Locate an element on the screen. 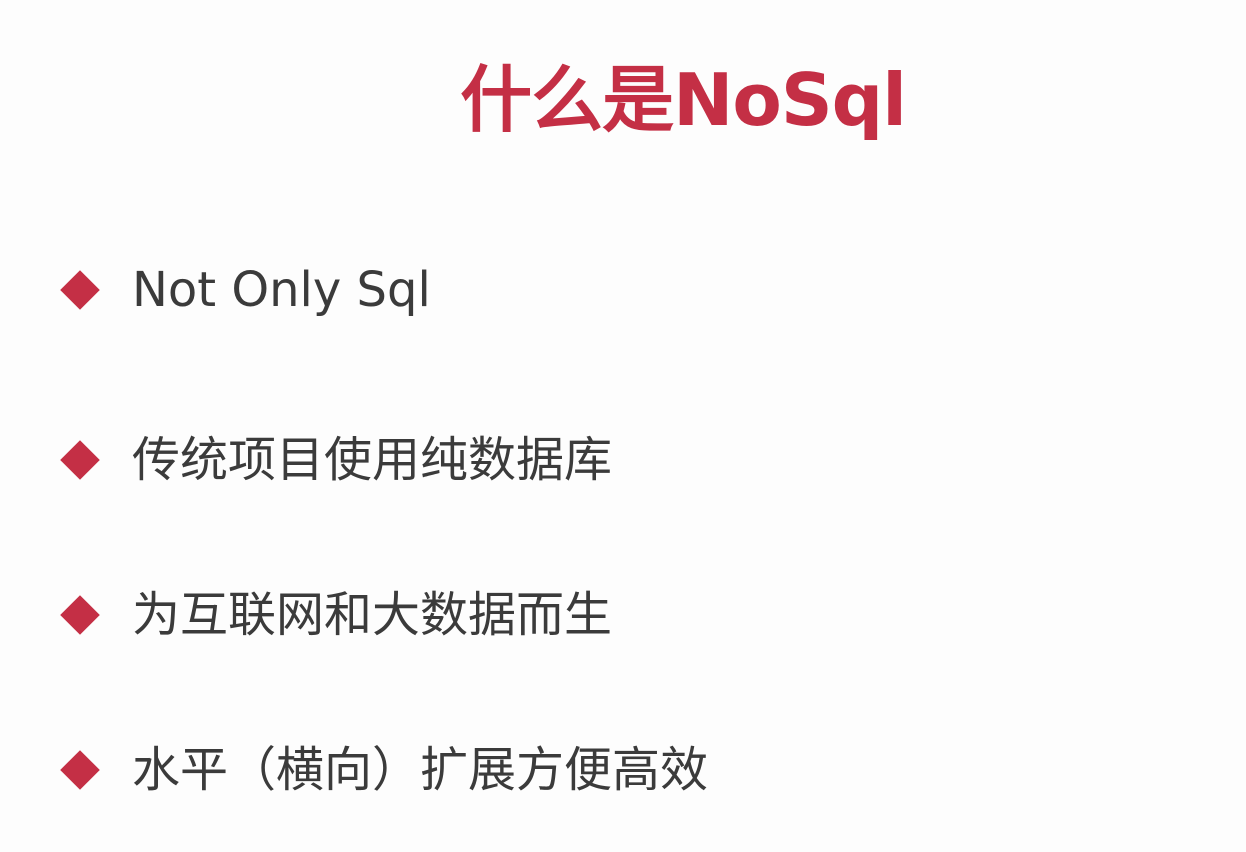 The height and width of the screenshot is (852, 1246). bullet-item: 水平（横向）扩展方便高效 is located at coordinates (383, 770).